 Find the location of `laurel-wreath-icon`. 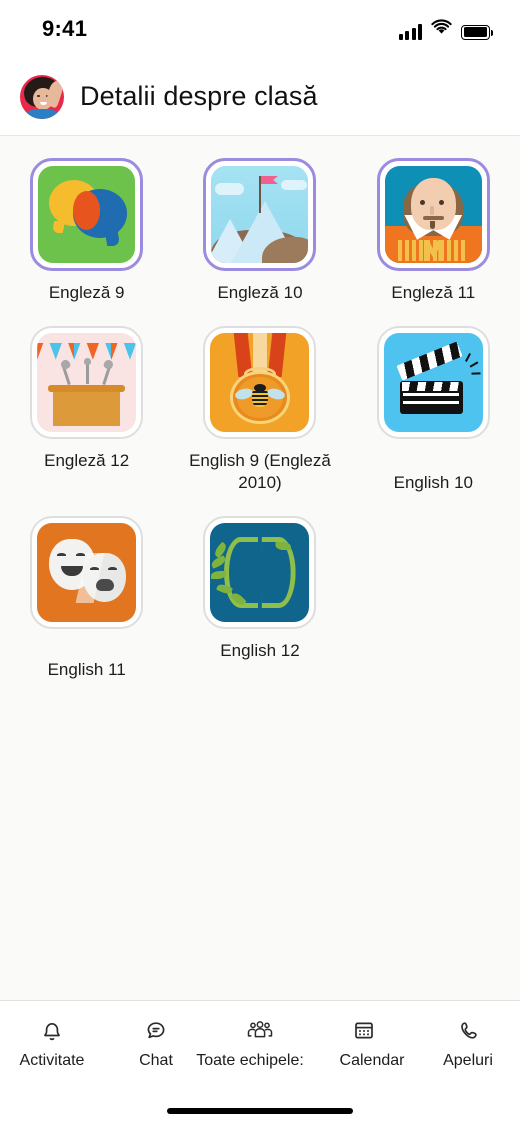

laurel-wreath-icon is located at coordinates (260, 572).